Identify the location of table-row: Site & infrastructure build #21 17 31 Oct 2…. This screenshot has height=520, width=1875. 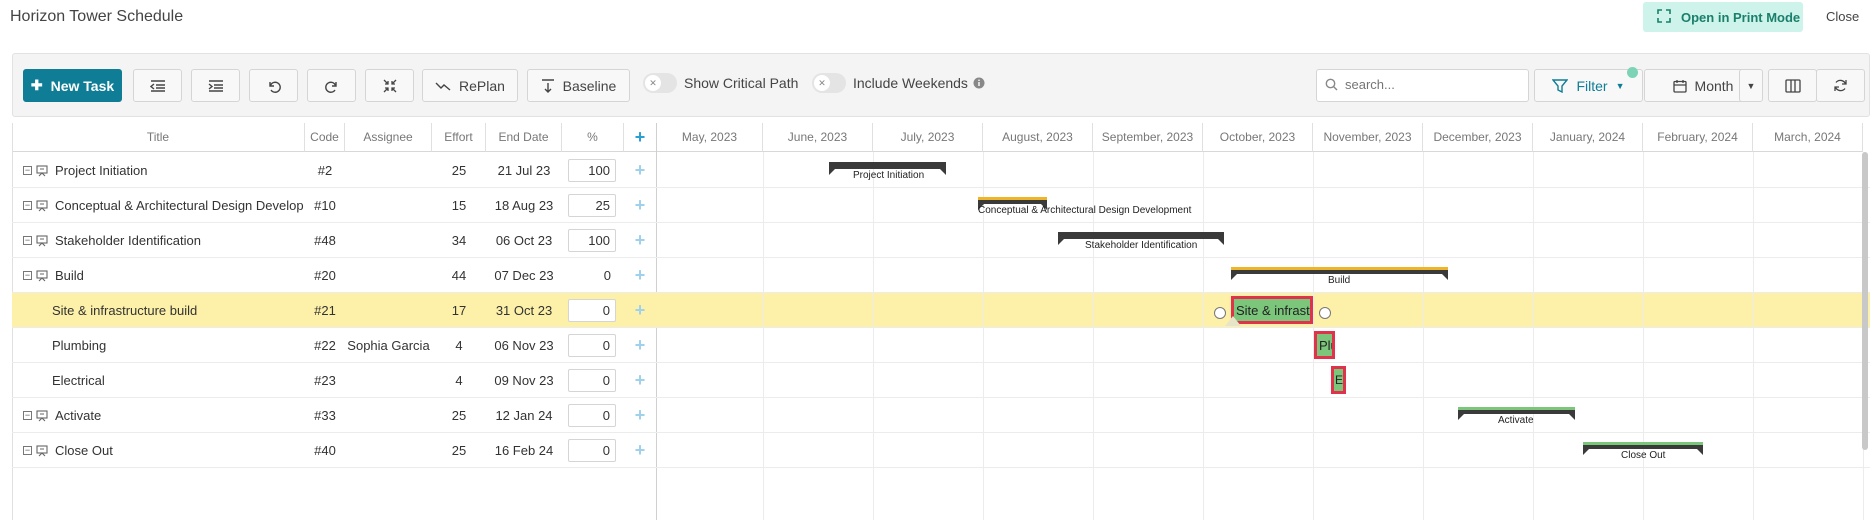
(941, 310).